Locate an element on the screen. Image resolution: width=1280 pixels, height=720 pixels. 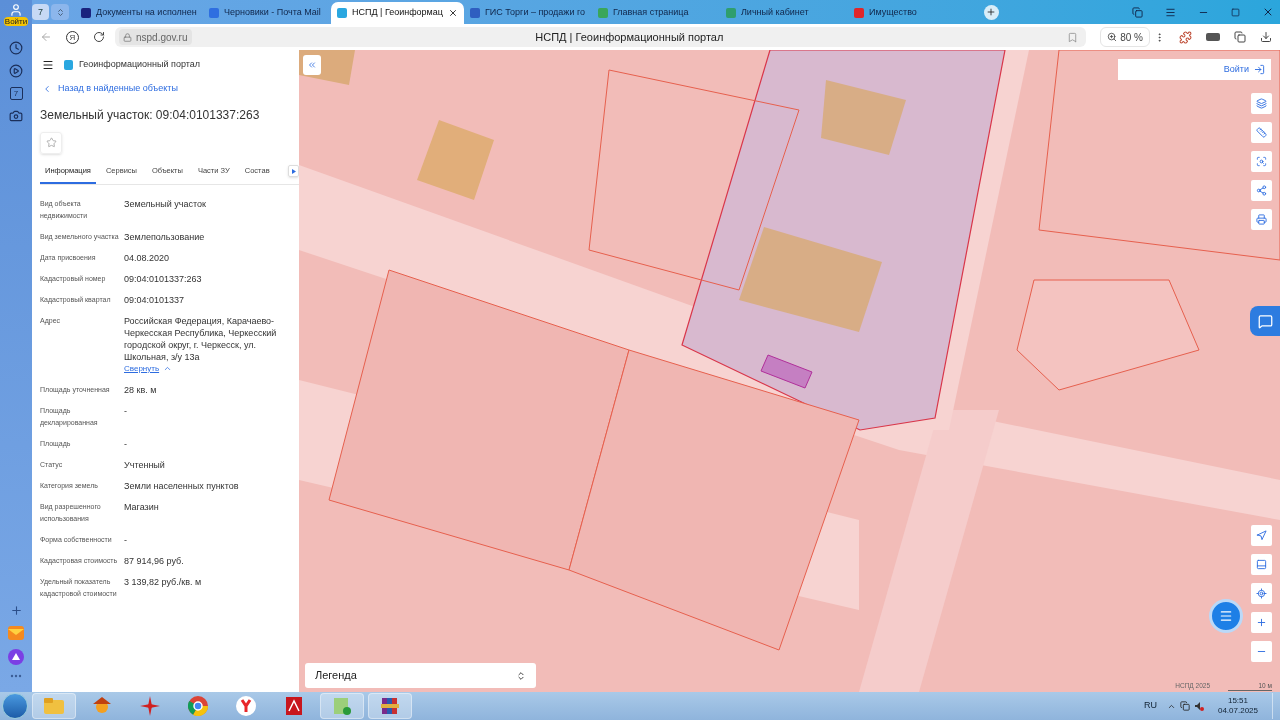
field-value: Земли населенных пунктов is located at coordinates (182, 485).